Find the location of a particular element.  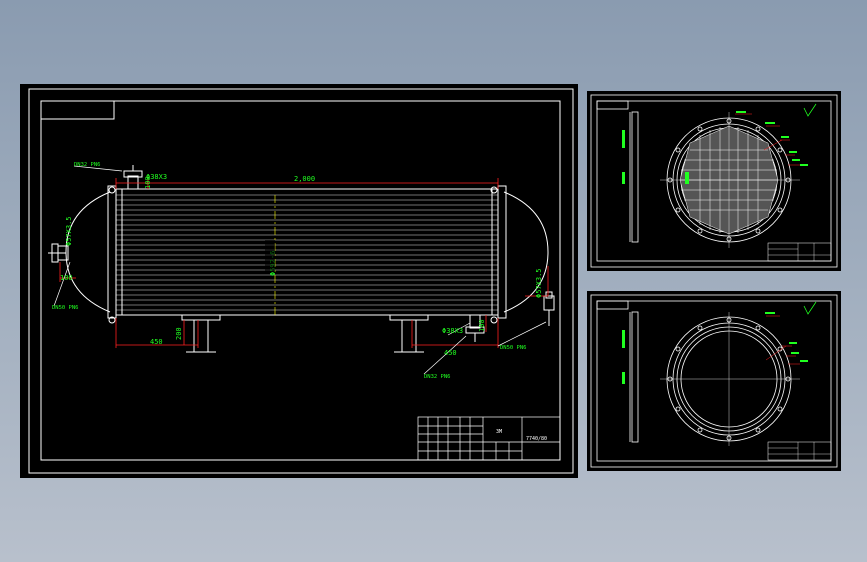

label-dim-450-left: 450 is located at coordinates (156, 342).